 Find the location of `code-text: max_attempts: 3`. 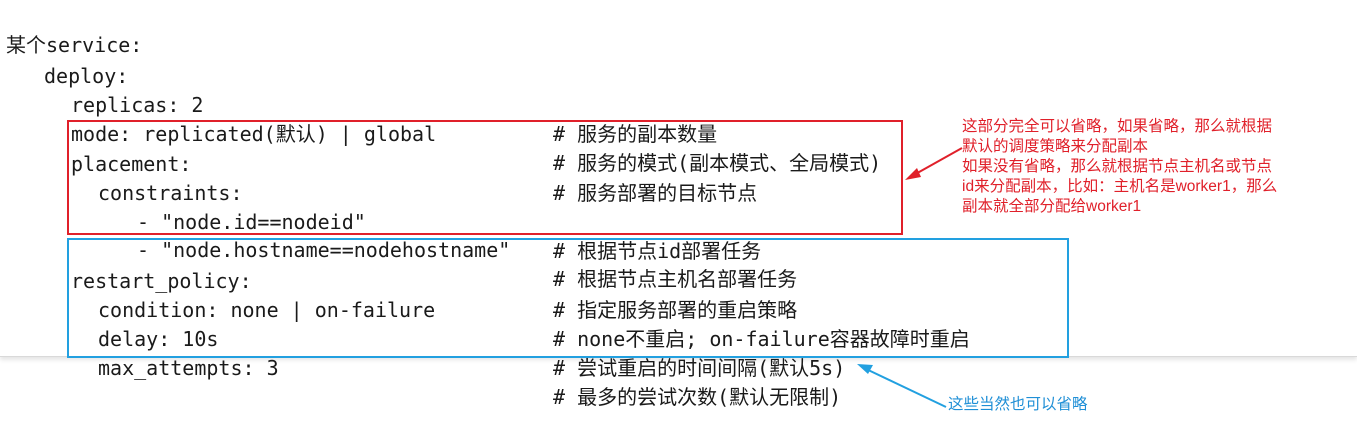

code-text: max_attempts: 3 is located at coordinates (188, 368).